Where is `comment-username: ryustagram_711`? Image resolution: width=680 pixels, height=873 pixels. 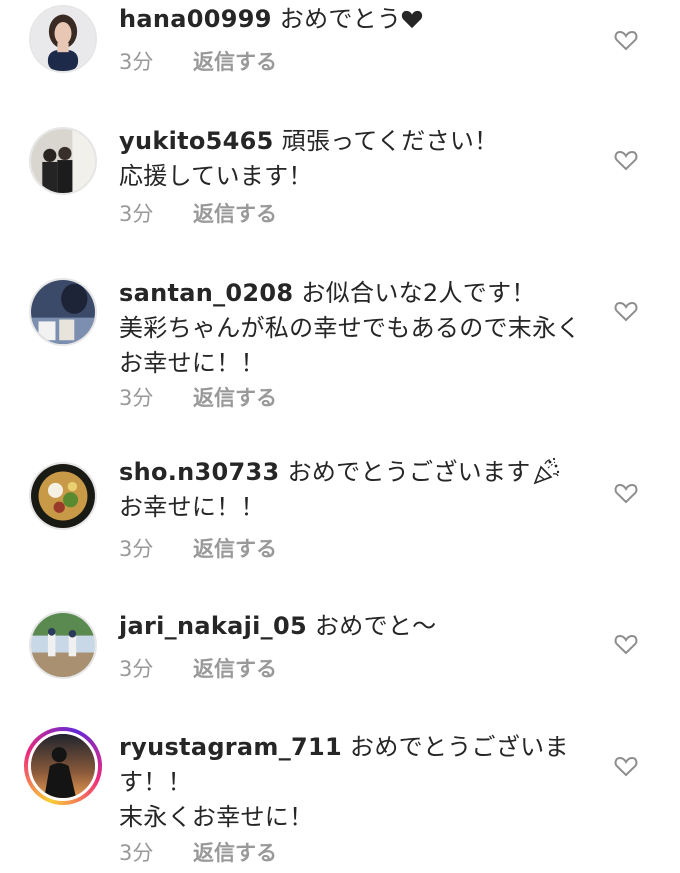 comment-username: ryustagram_711 is located at coordinates (230, 747).